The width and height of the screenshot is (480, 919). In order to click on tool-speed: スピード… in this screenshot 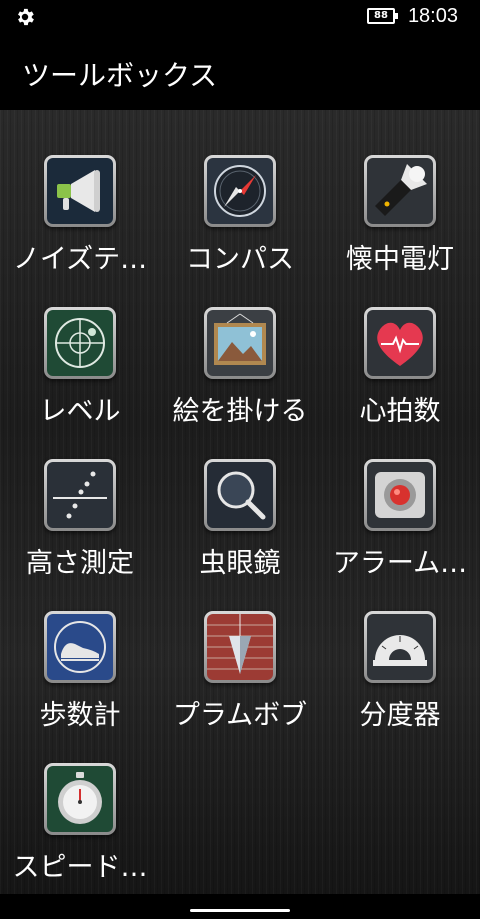, I will do `click(80, 800)`.